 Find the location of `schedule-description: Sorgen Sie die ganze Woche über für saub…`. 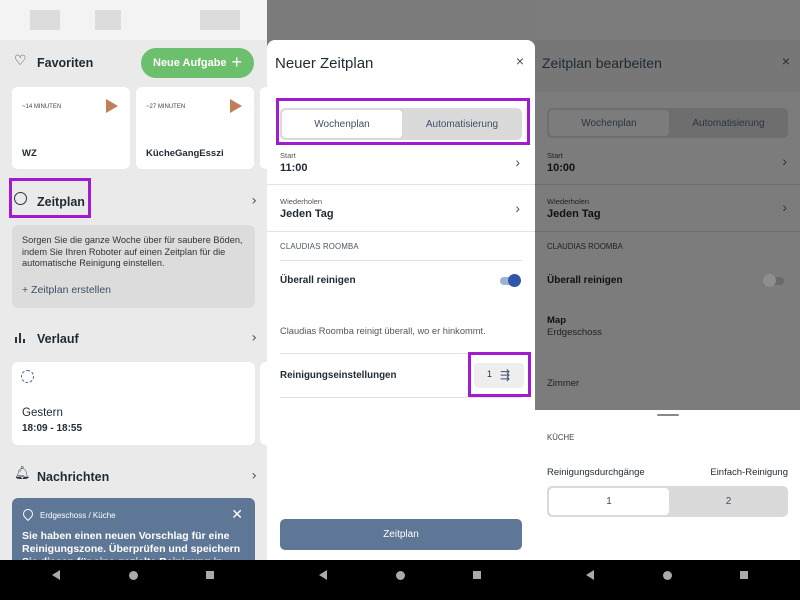

schedule-description: Sorgen Sie die ganze Woche über für saub… is located at coordinates (132, 251).